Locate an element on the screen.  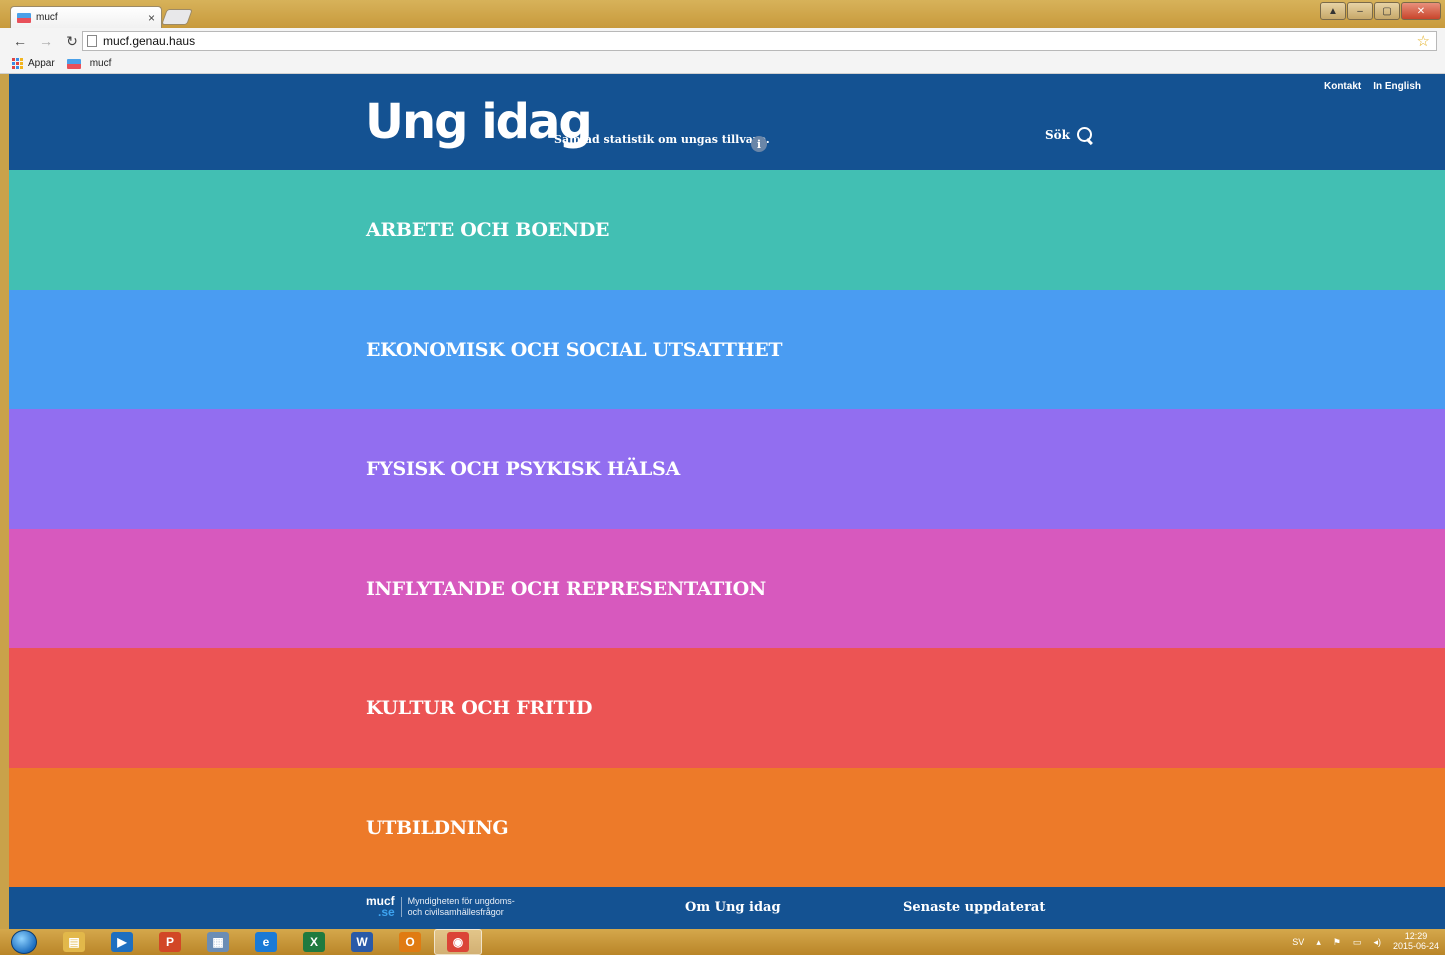
action-center-flag-icon: ⚑ is located at coordinates (1337, 942).